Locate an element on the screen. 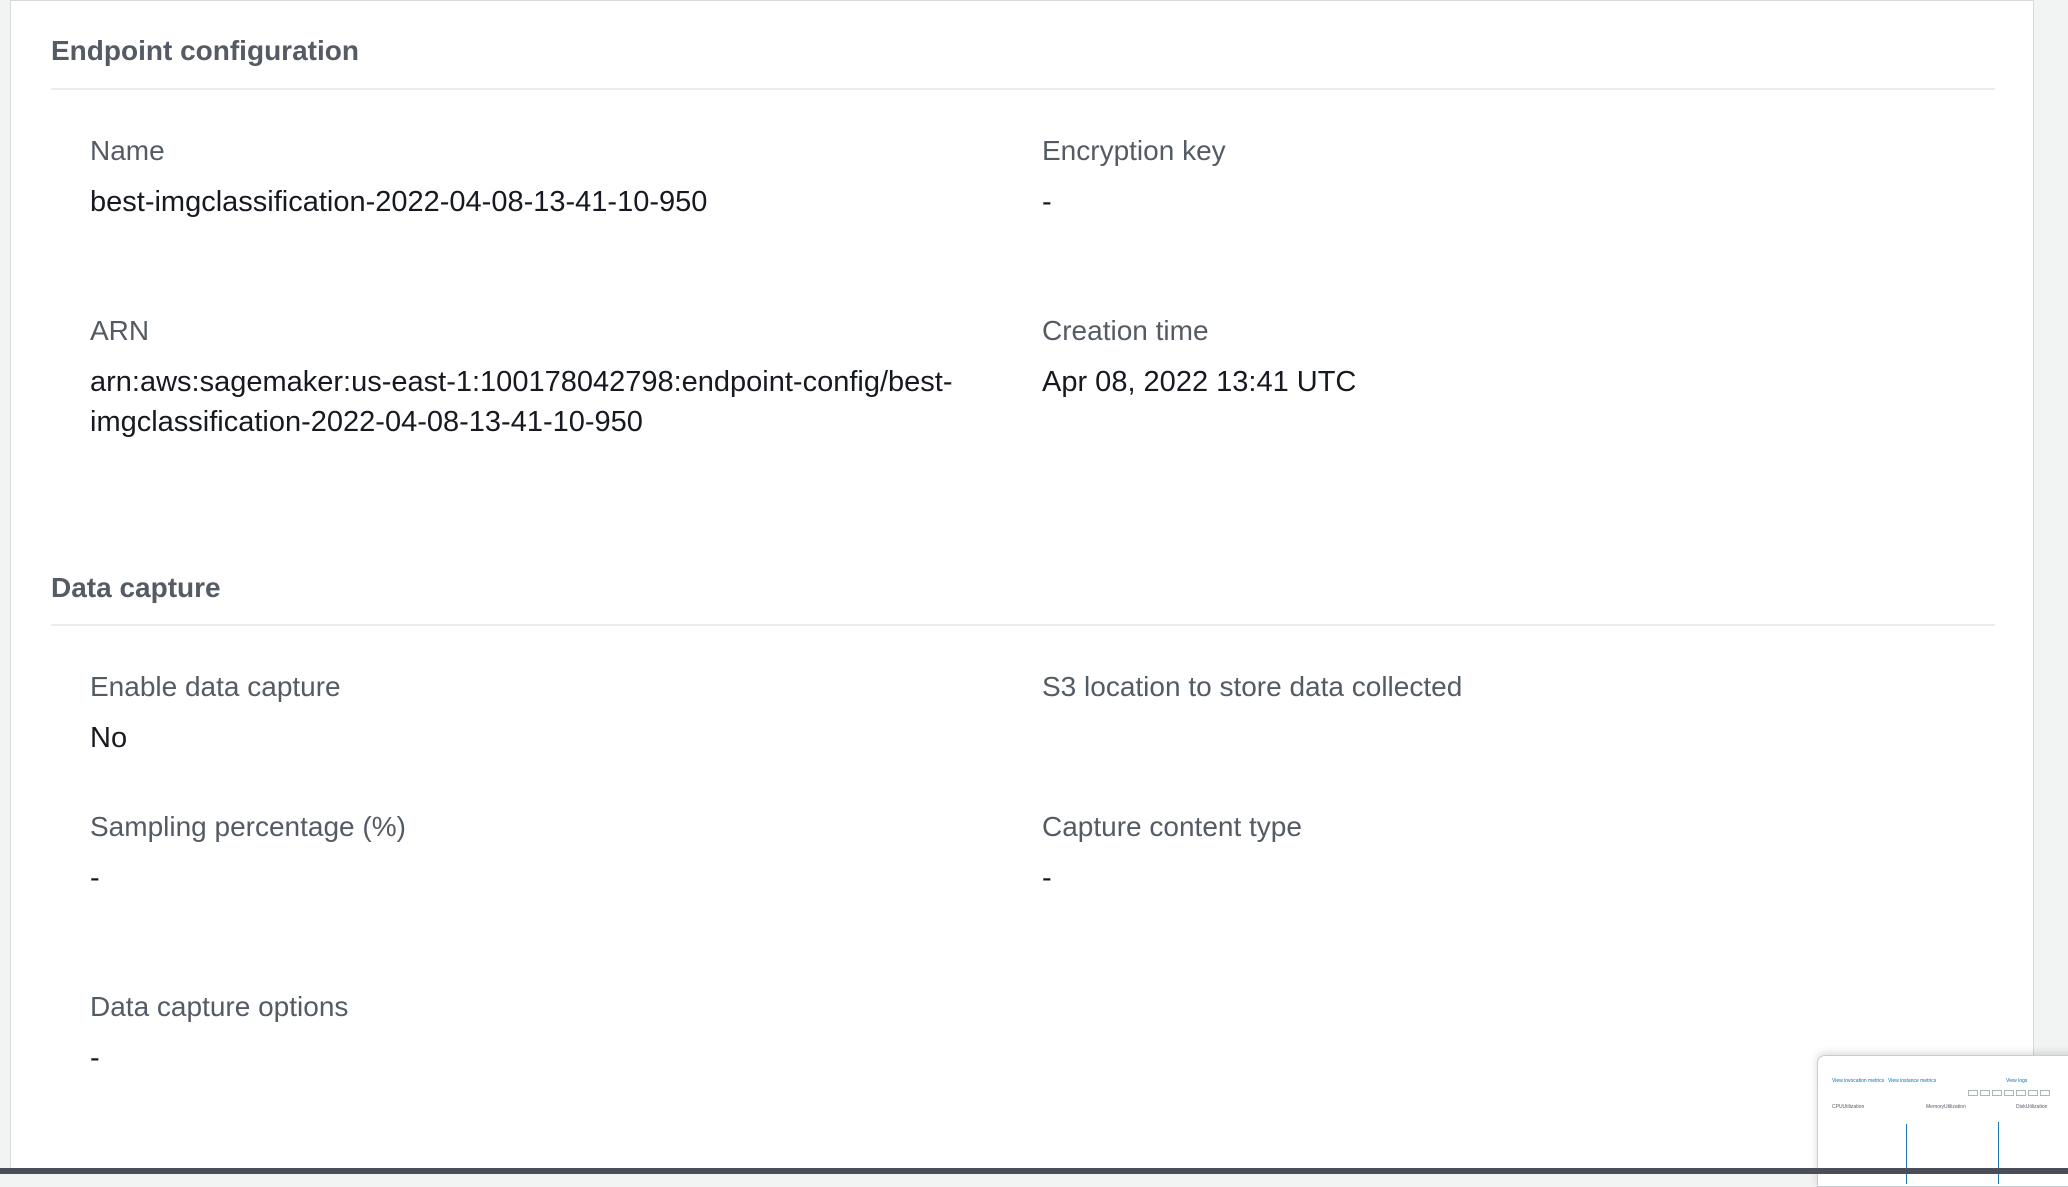 This screenshot has height=1187, width=2068. thumb-chart-title-memory: MemoryUtilization is located at coordinates (1946, 1107).